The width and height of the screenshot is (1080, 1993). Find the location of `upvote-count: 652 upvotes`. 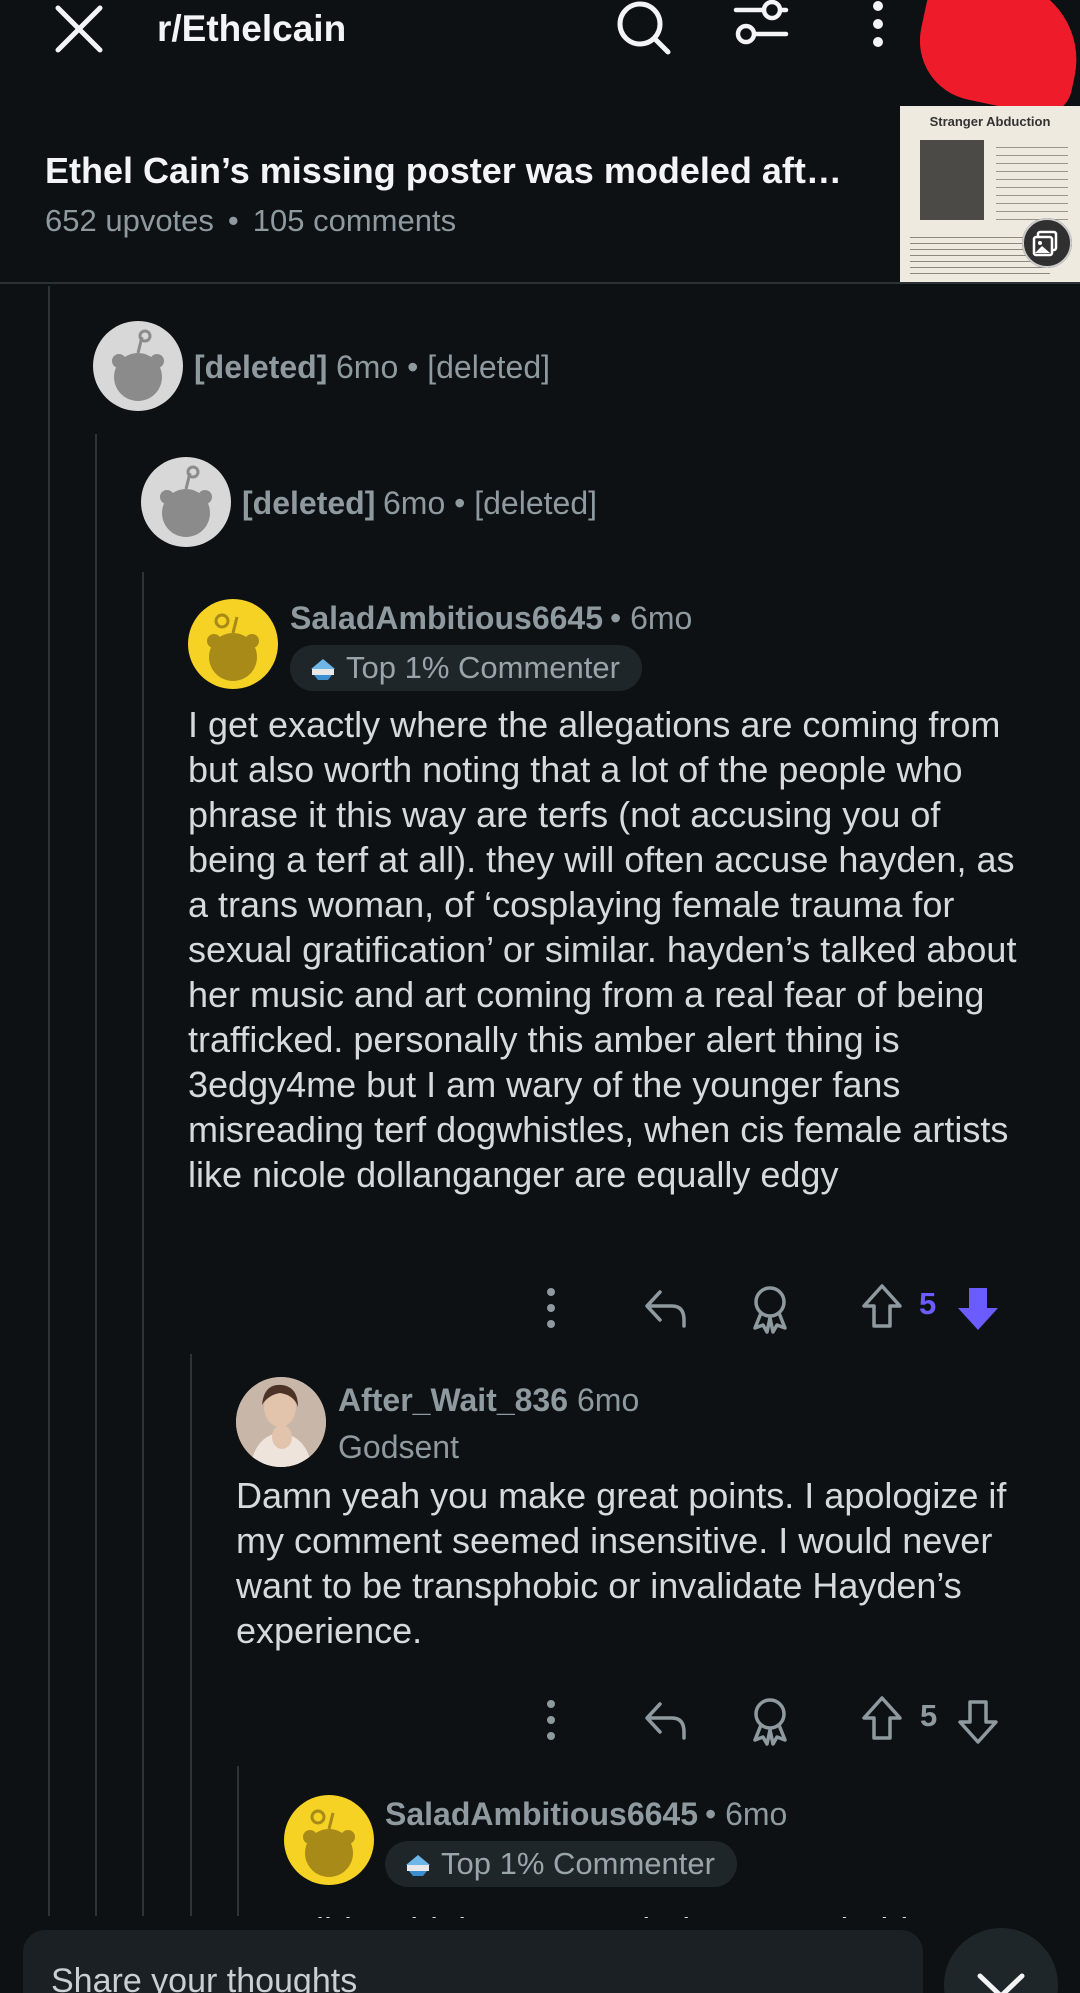

upvote-count: 652 upvotes is located at coordinates (129, 220).